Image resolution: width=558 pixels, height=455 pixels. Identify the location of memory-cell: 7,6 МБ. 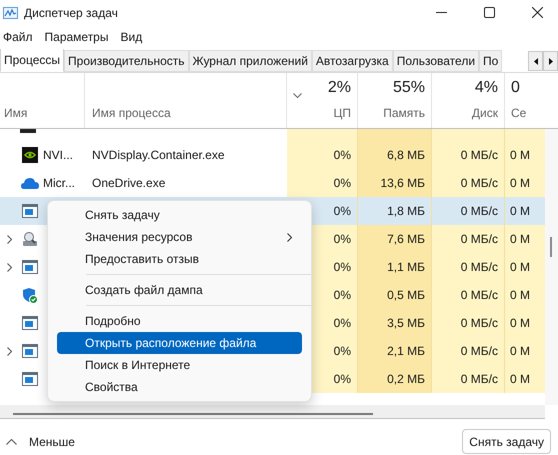
(395, 239).